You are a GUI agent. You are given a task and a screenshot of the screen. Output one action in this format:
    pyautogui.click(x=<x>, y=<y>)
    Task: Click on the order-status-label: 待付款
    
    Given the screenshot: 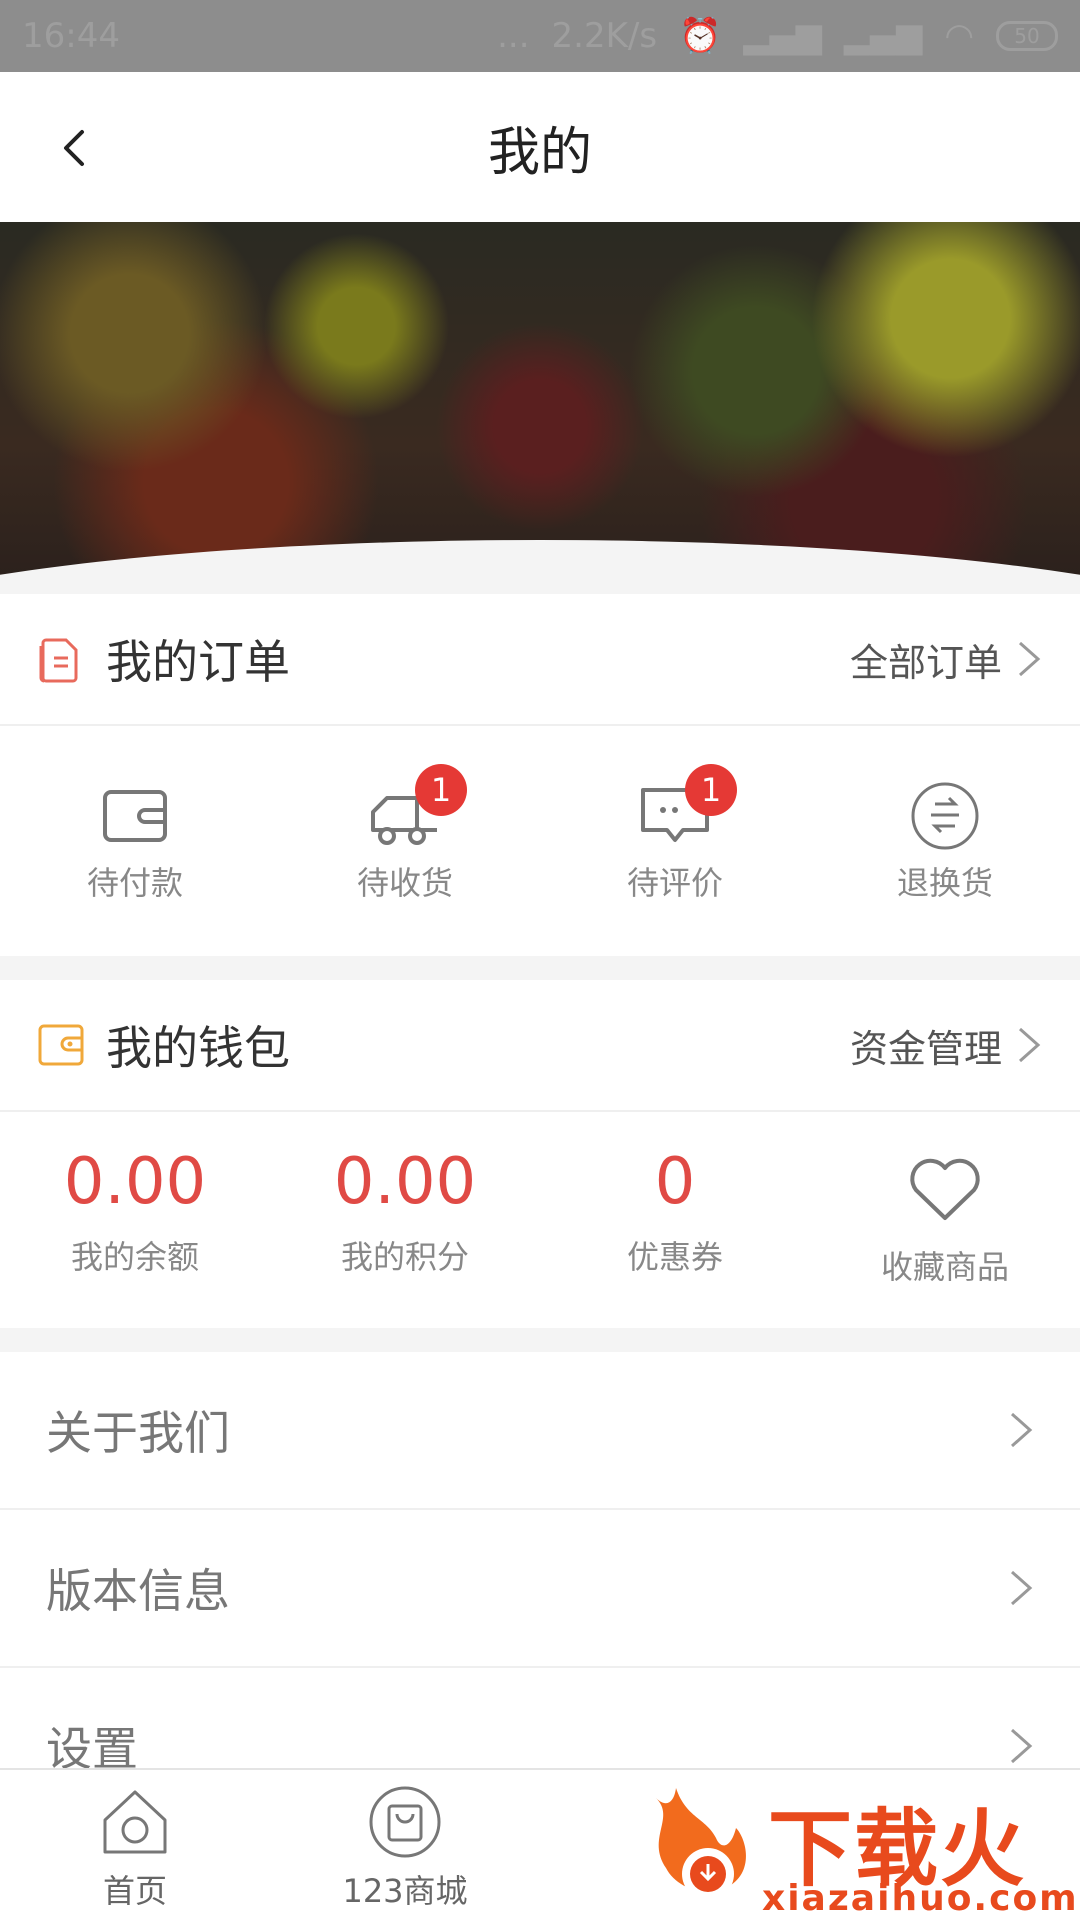 What is the action you would take?
    pyautogui.click(x=134, y=883)
    